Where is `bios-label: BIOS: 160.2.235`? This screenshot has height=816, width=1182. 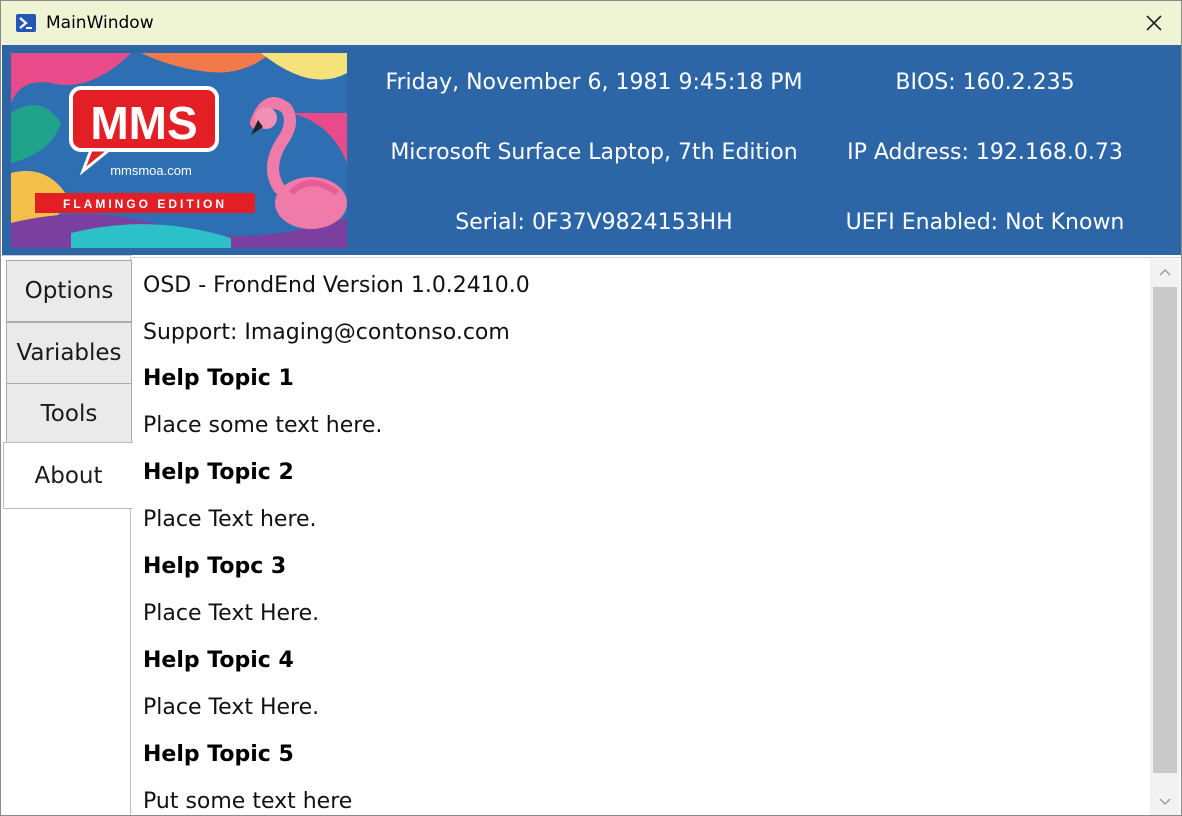
bios-label: BIOS: 160.2.235 is located at coordinates (985, 82).